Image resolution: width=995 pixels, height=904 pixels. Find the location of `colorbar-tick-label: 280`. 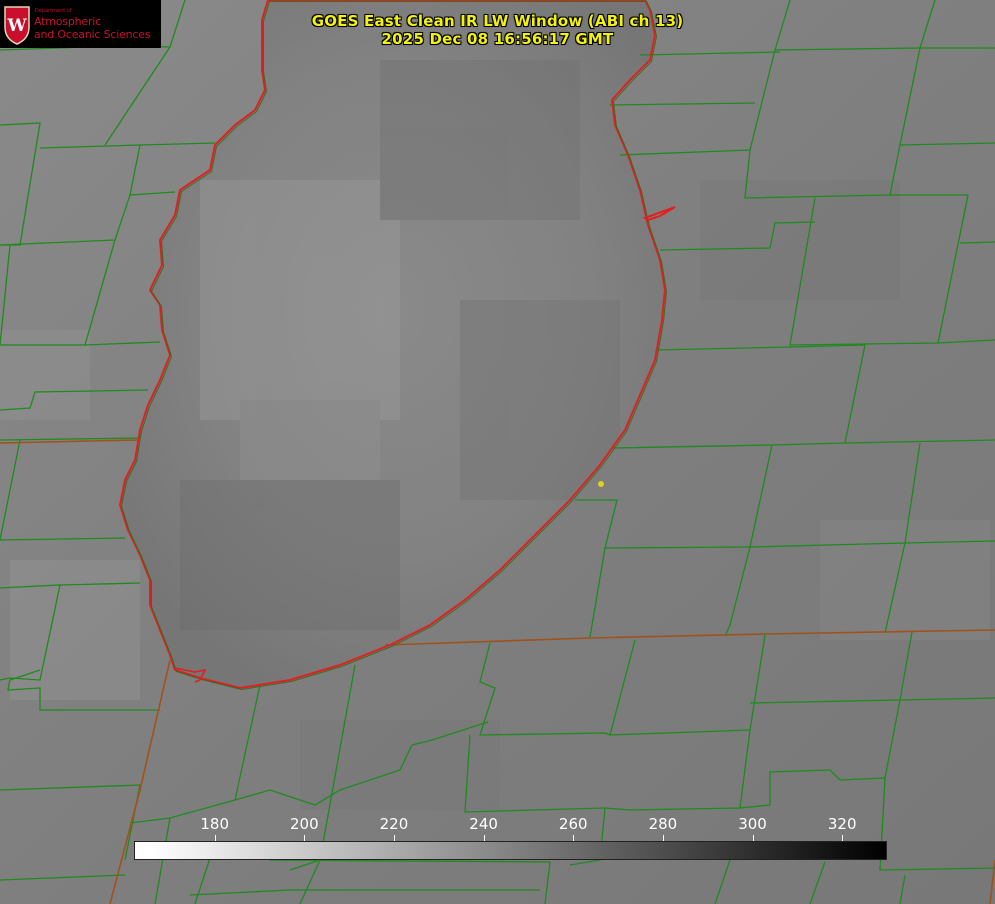

colorbar-tick-label: 280 is located at coordinates (663, 824).